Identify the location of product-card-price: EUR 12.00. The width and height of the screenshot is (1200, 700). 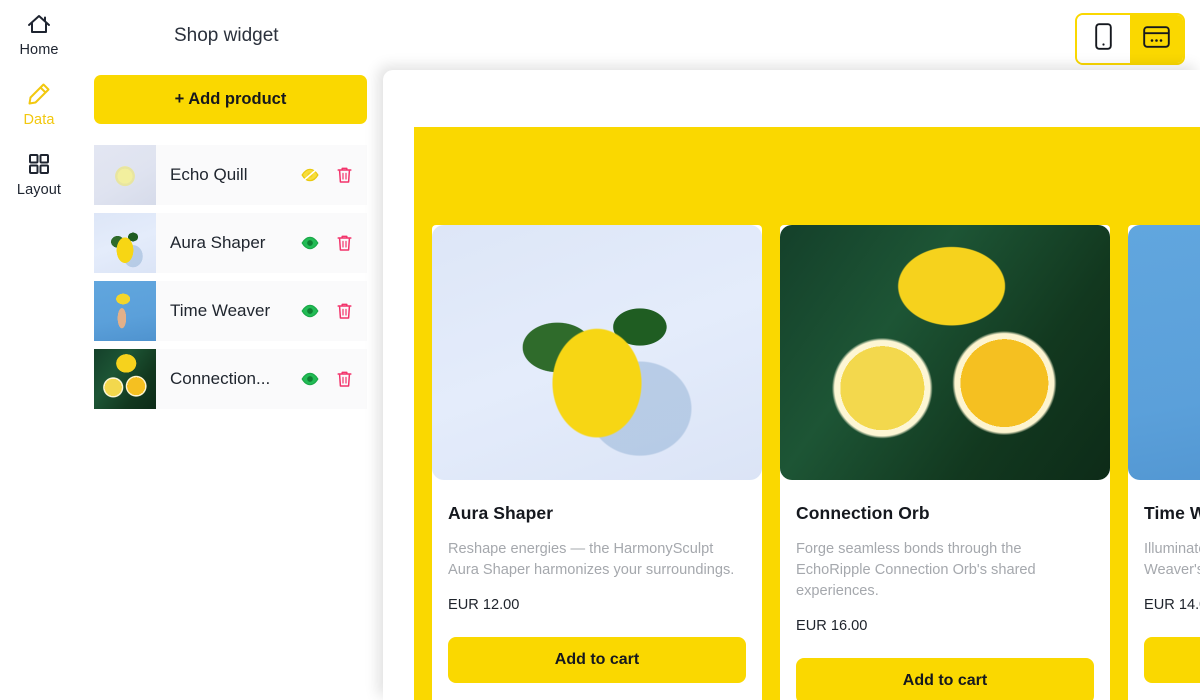
(484, 605).